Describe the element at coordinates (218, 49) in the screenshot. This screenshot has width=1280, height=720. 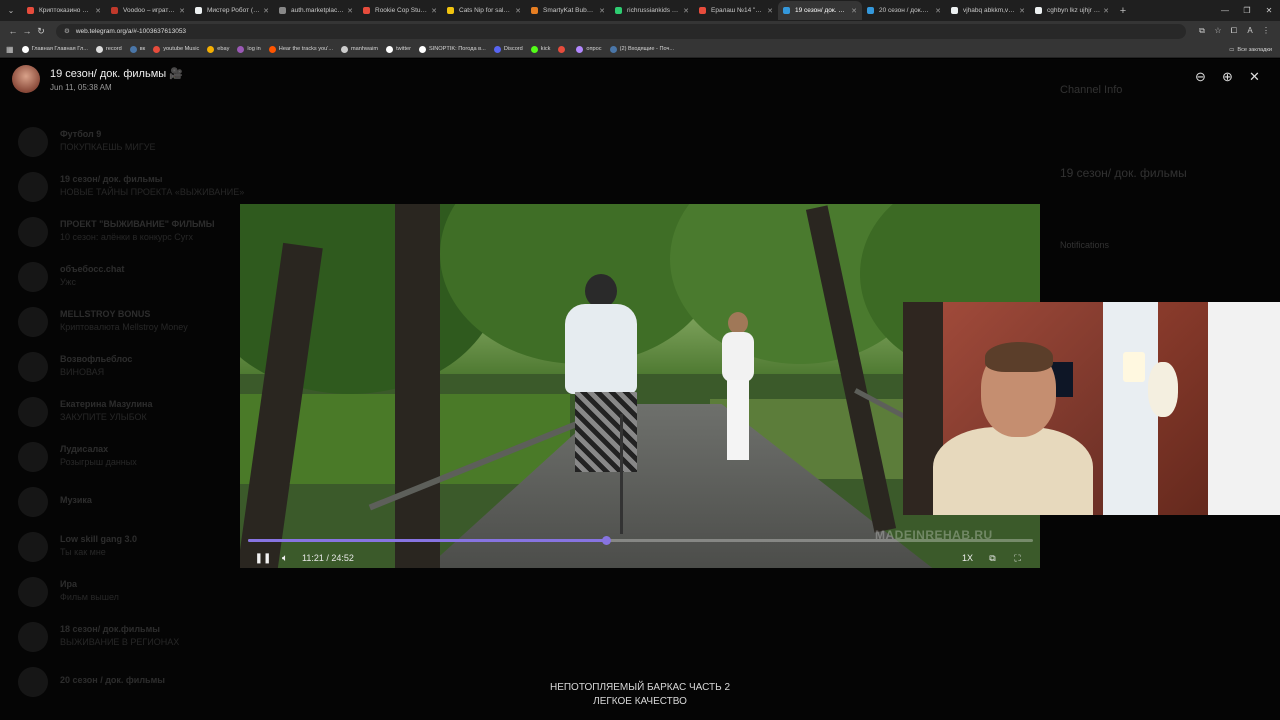
I see `bookmark-item: ebay` at that location.